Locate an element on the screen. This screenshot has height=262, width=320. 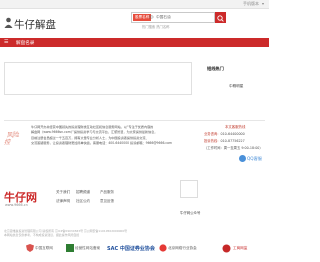
badge-website-filing: 经营性网站备案 is located at coordinates (83, 249).